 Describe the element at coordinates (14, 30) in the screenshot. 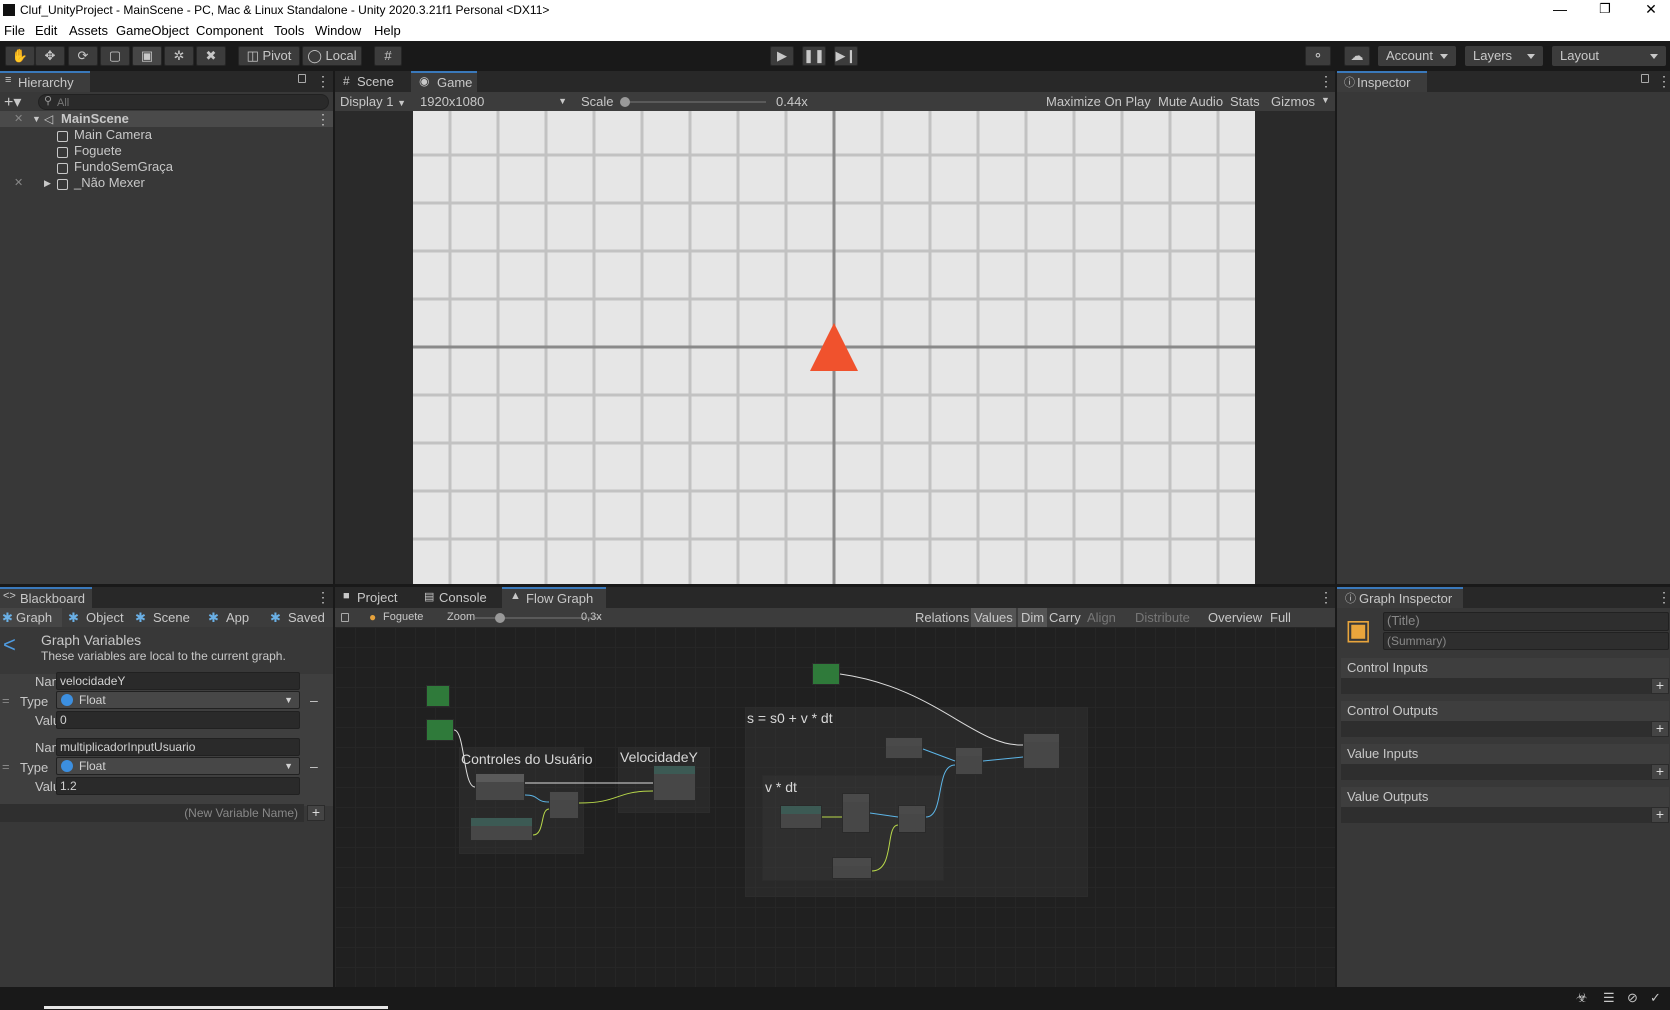

I see `menu-file: File` at that location.